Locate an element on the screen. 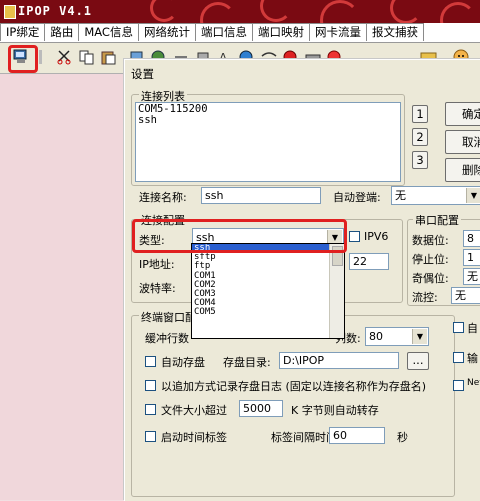 The image size is (480, 501). tab-port-mapping: 端口映射 is located at coordinates (280, 32).